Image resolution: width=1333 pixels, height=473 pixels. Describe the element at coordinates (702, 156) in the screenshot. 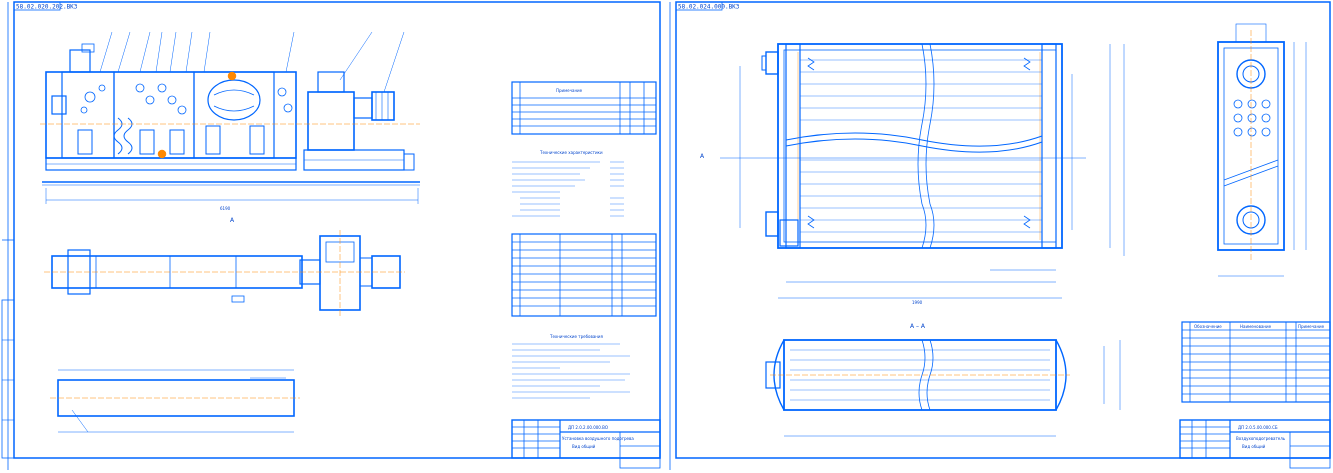

I see `section-mark-a: А` at that location.